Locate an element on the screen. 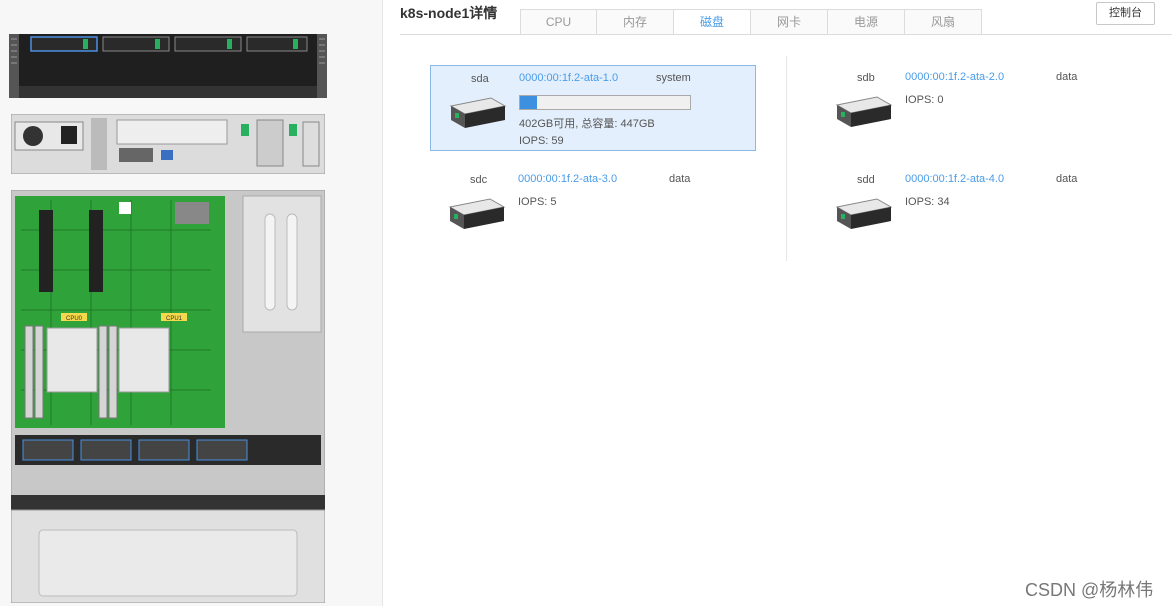 Image resolution: width=1172 pixels, height=606 pixels. disk-address-link: 0000:00:1f.2-ata-2.0 is located at coordinates (954, 77).